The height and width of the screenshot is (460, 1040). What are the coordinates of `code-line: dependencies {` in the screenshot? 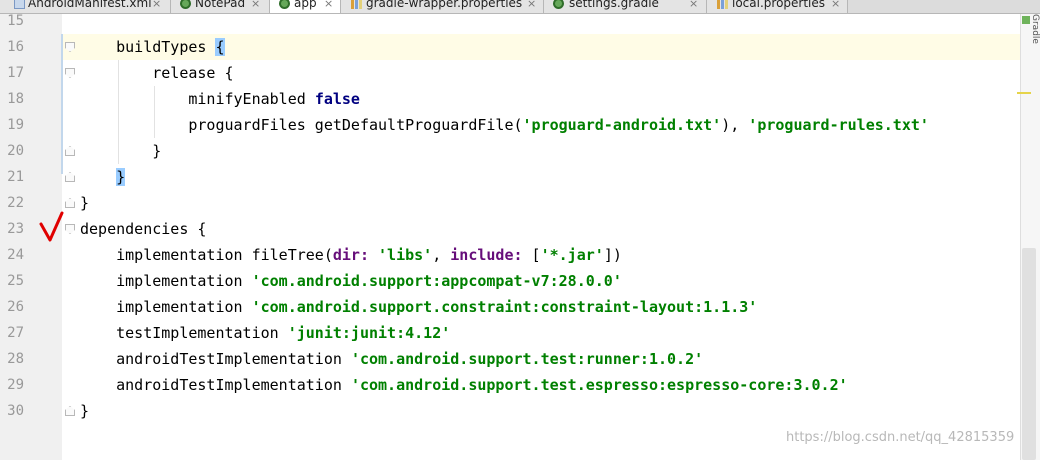 It's located at (143, 229).